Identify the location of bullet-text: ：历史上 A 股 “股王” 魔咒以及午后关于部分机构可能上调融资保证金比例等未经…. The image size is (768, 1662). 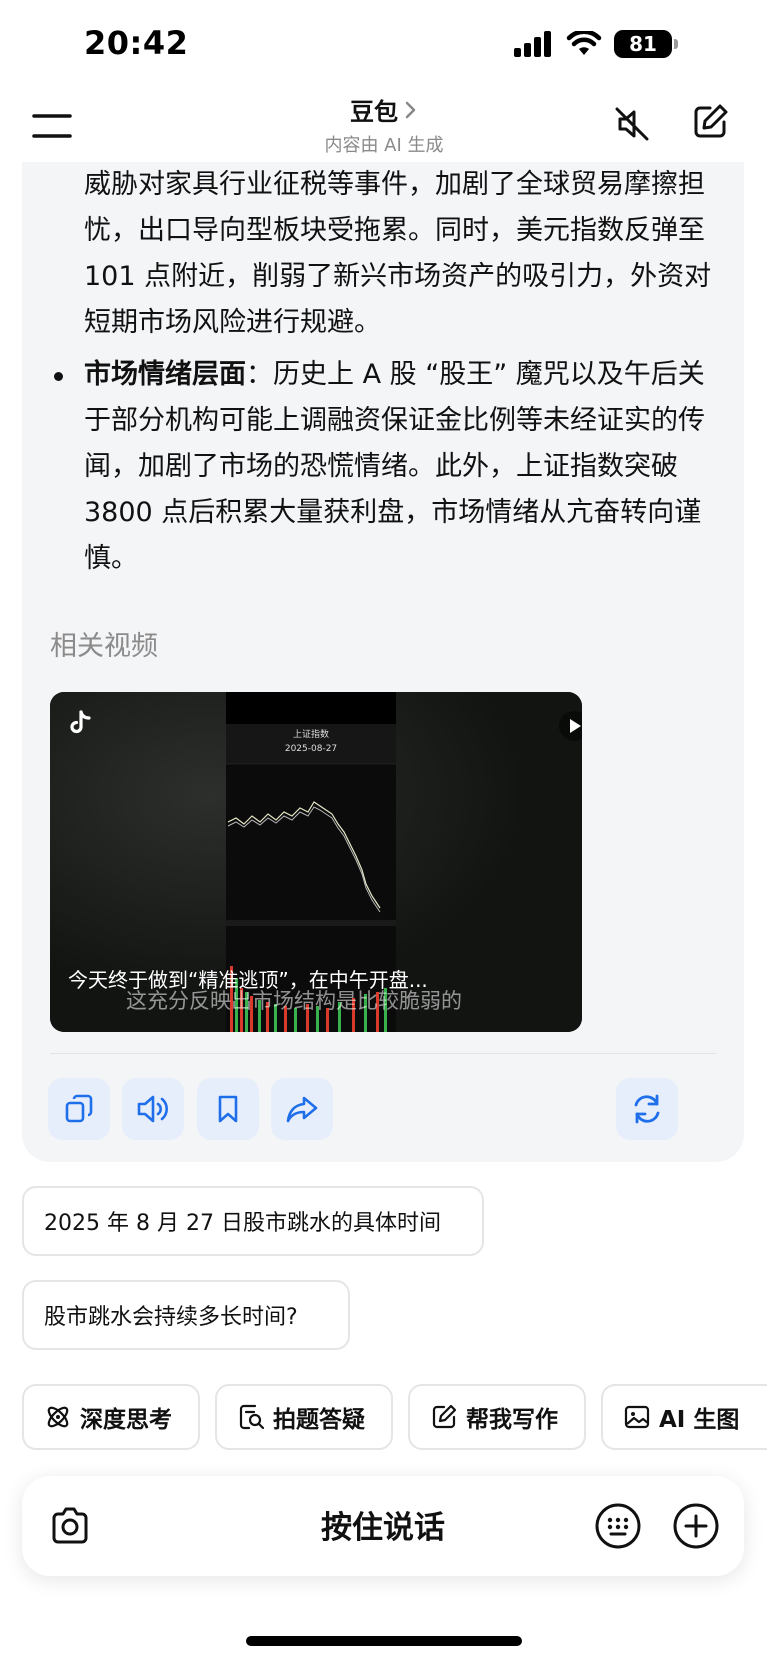
(394, 466).